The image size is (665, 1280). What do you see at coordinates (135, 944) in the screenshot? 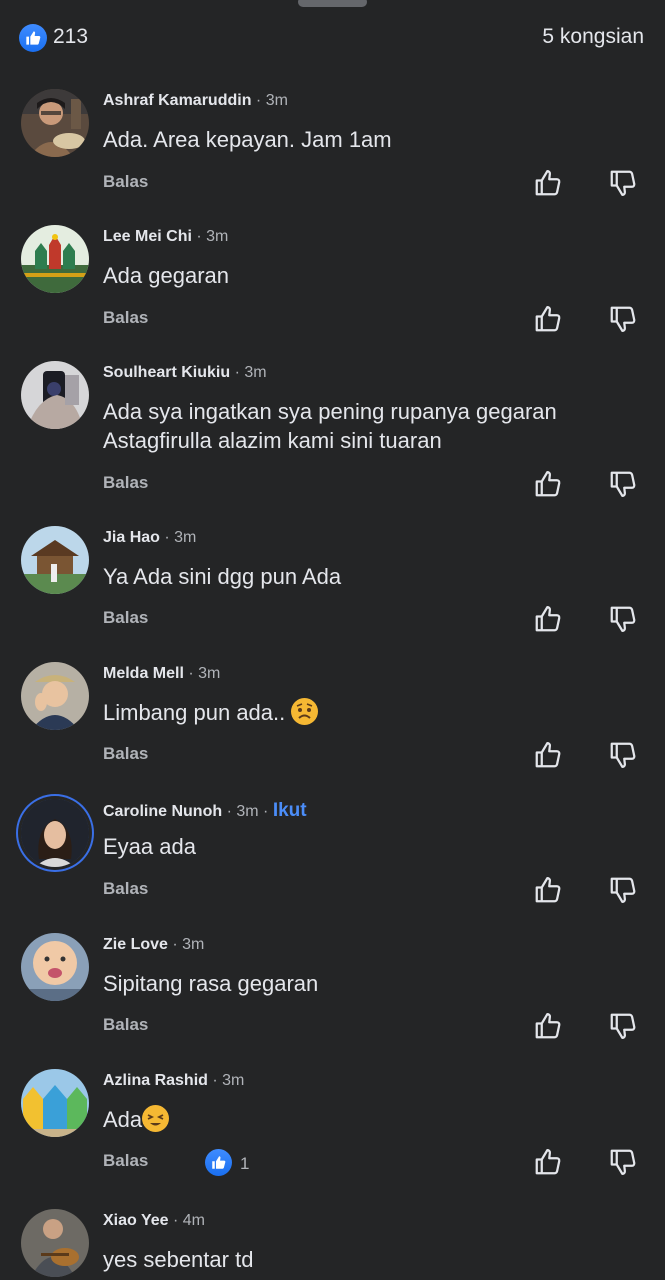
I see `author-name: Zie Love` at bounding box center [135, 944].